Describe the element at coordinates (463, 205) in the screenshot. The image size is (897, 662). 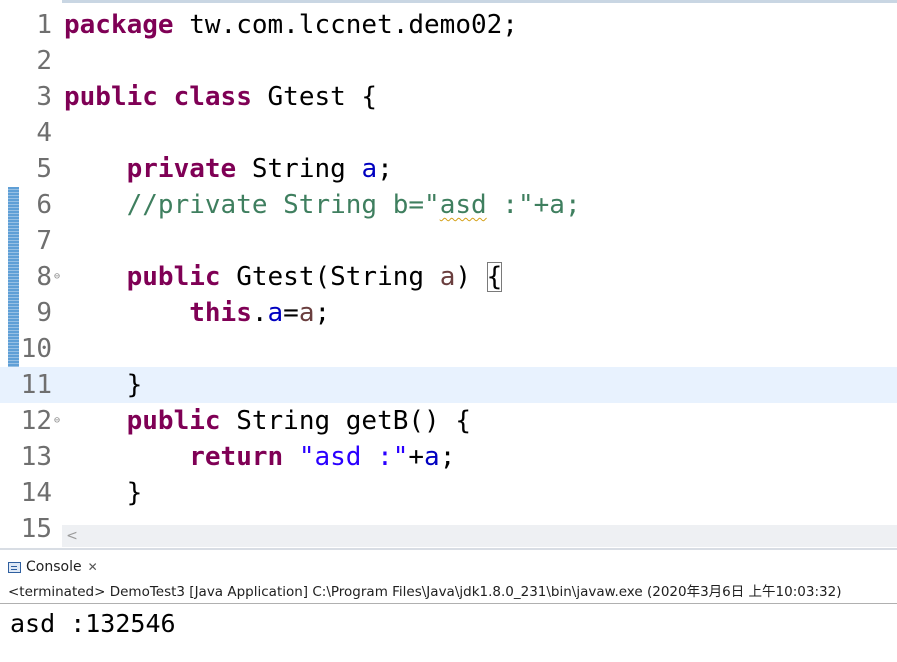
I see `comment-token: asd` at that location.